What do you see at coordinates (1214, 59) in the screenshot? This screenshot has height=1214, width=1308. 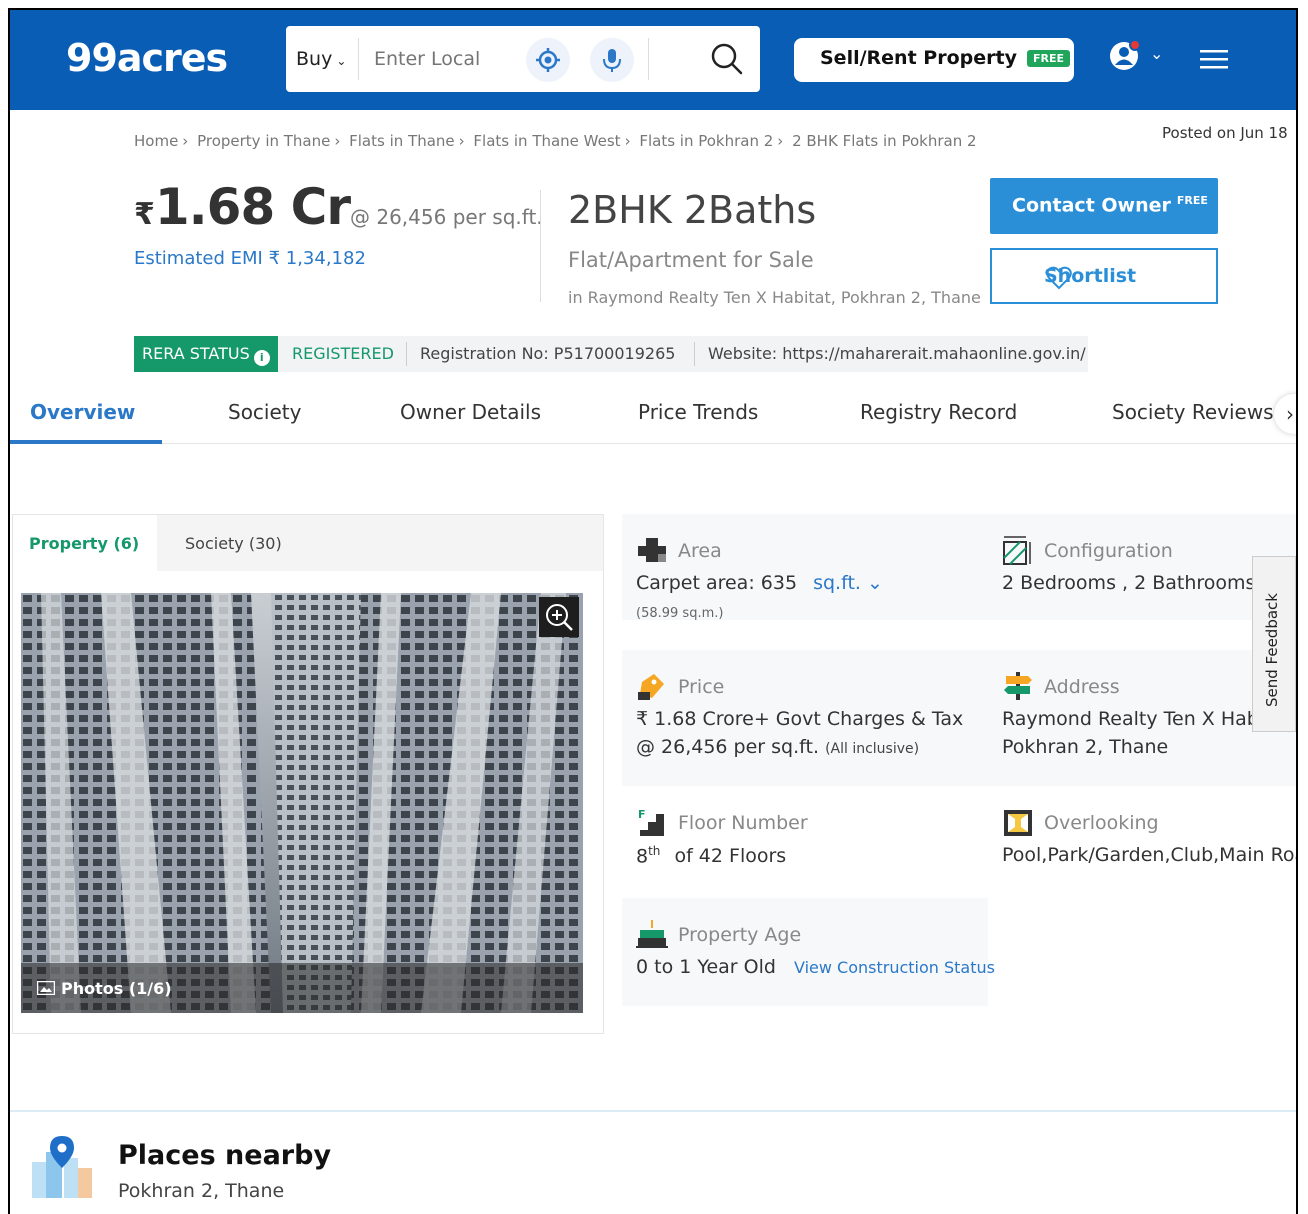 I see `hamburger-menu-icon` at bounding box center [1214, 59].